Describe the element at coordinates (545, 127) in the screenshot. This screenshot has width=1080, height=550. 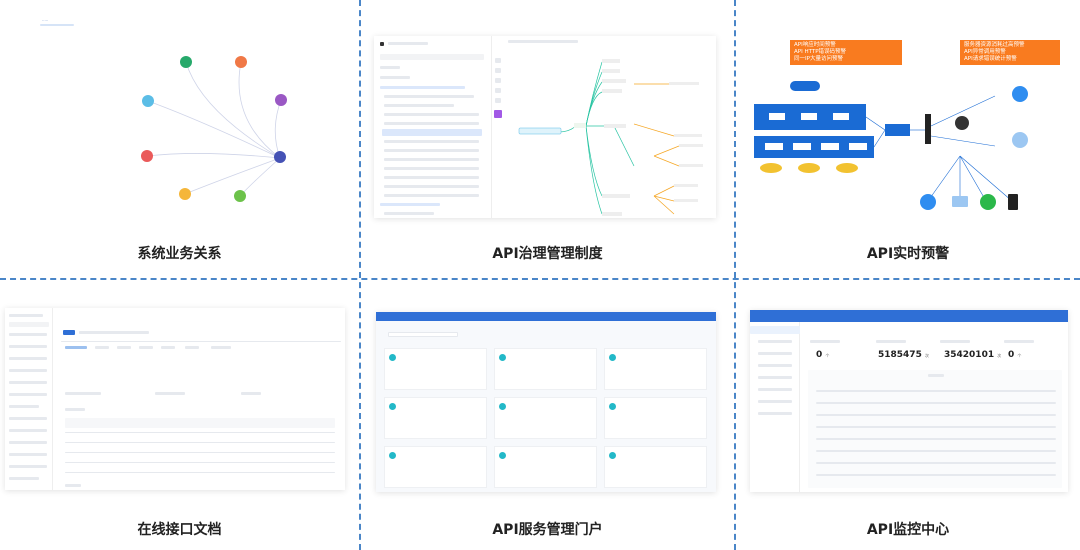
I see `governance-screenshot` at that location.